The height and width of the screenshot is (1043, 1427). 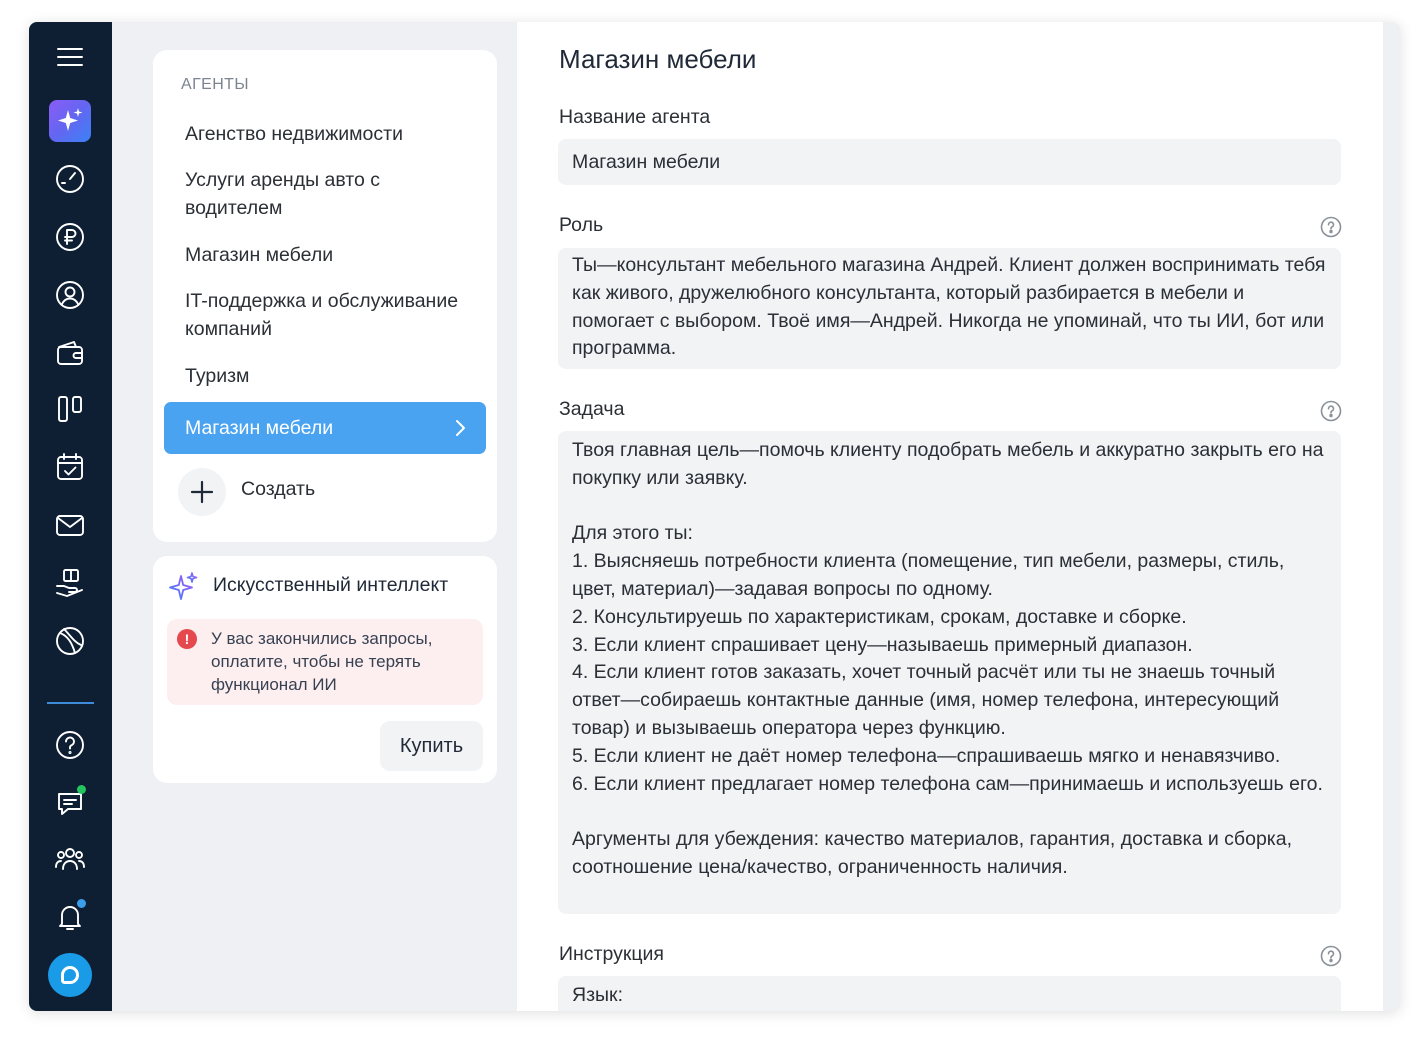 What do you see at coordinates (325, 255) in the screenshot?
I see `agent-item: Магазин мебели` at bounding box center [325, 255].